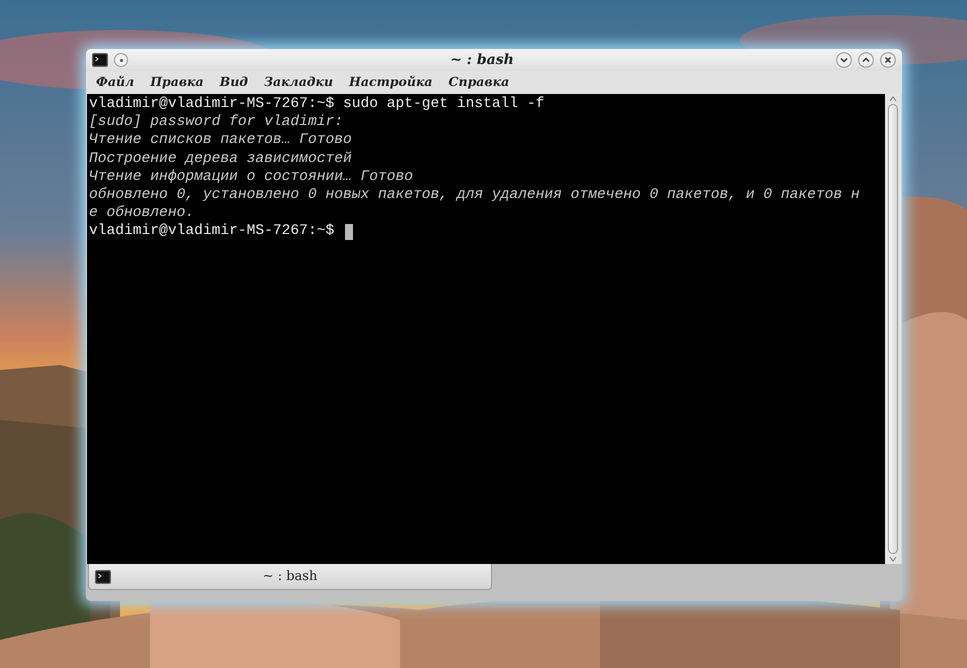 Image resolution: width=967 pixels, height=668 pixels. What do you see at coordinates (121, 60) in the screenshot?
I see `pin-icon` at bounding box center [121, 60].